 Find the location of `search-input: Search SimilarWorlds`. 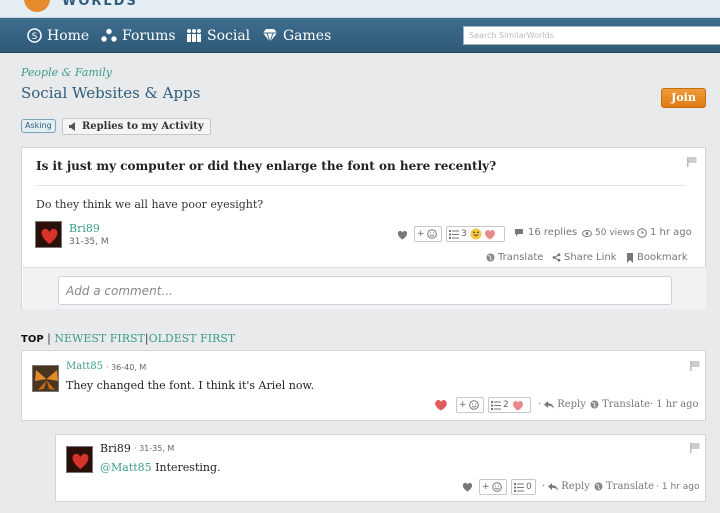

search-input: Search SimilarWorlds is located at coordinates (591, 35).